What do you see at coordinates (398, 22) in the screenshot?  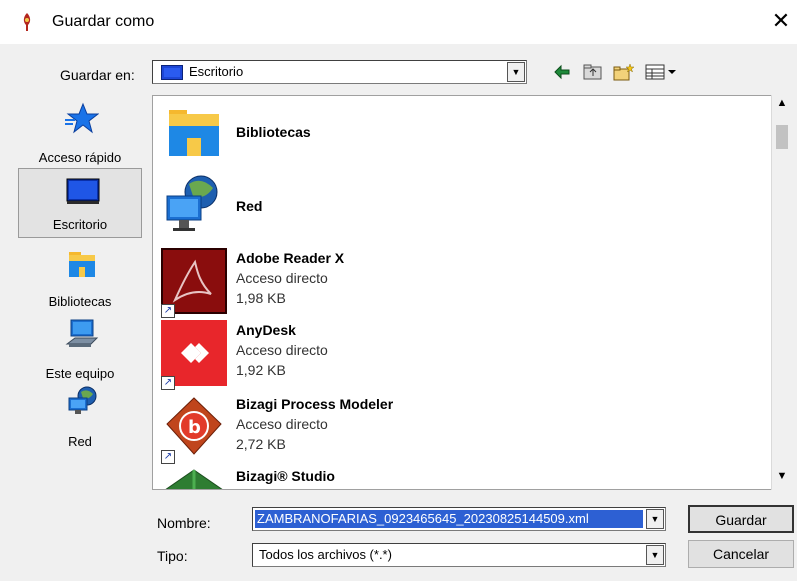 I see `title-bar: Guardar como ✕` at bounding box center [398, 22].